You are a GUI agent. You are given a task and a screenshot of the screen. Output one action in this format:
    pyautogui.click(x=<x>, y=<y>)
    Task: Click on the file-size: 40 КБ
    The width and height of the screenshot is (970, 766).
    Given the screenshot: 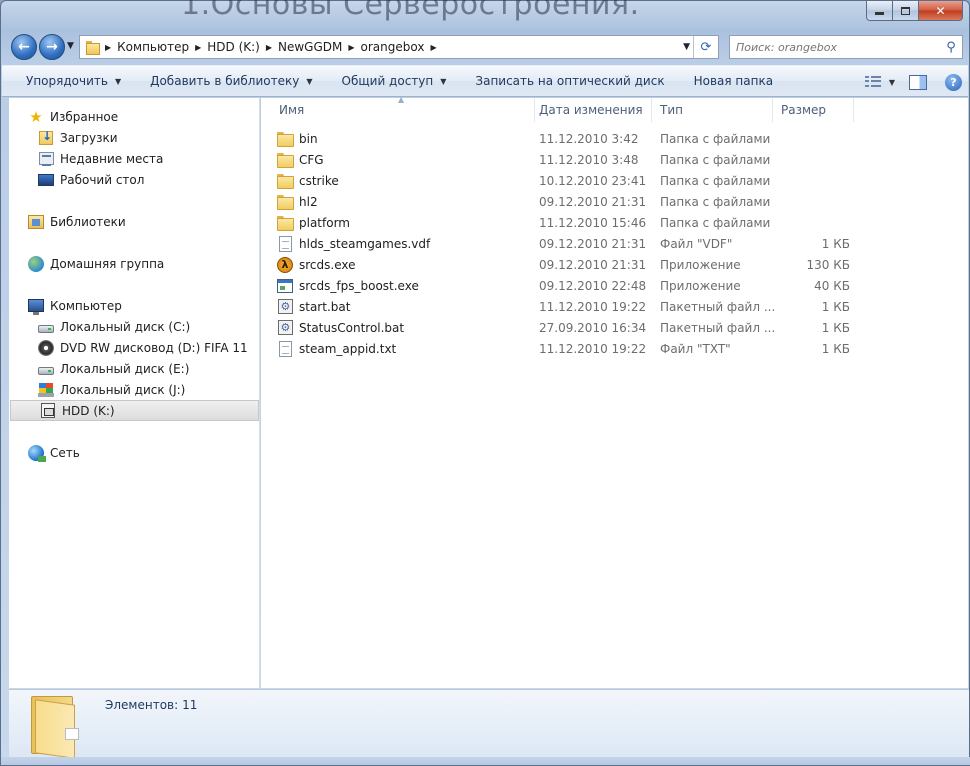 What is the action you would take?
    pyautogui.click(x=832, y=285)
    